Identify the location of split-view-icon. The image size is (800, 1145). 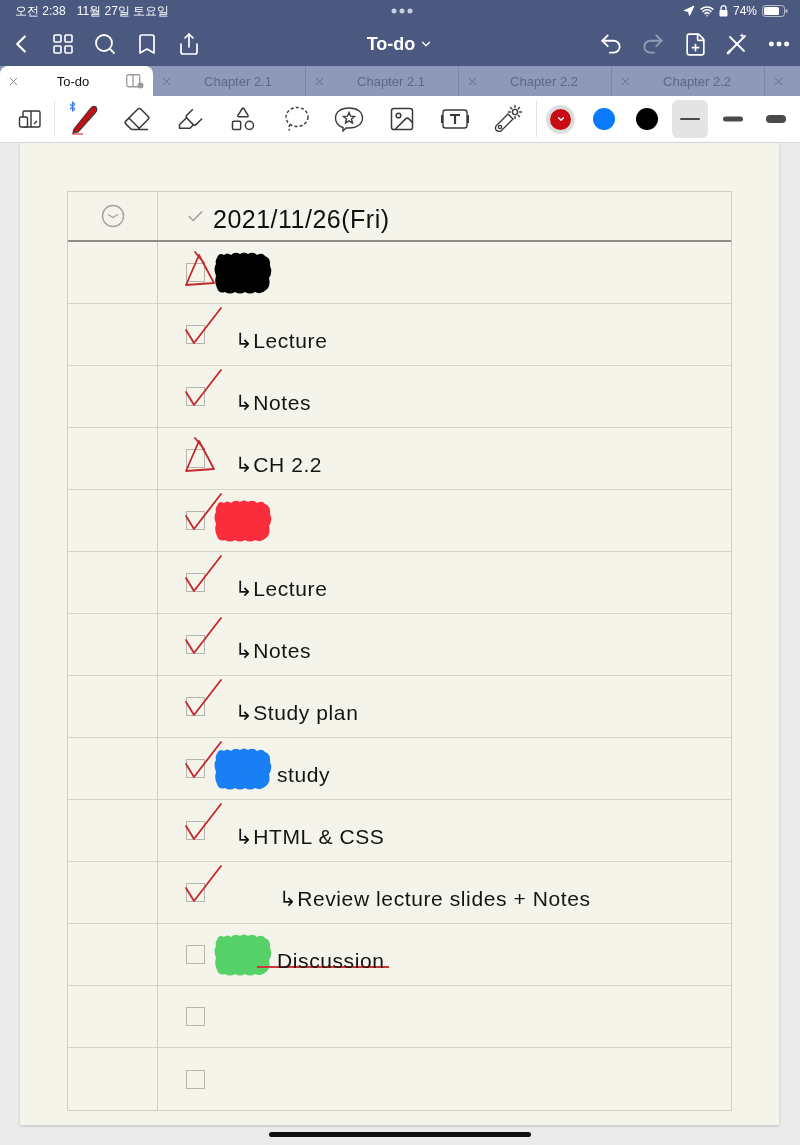
(135, 81).